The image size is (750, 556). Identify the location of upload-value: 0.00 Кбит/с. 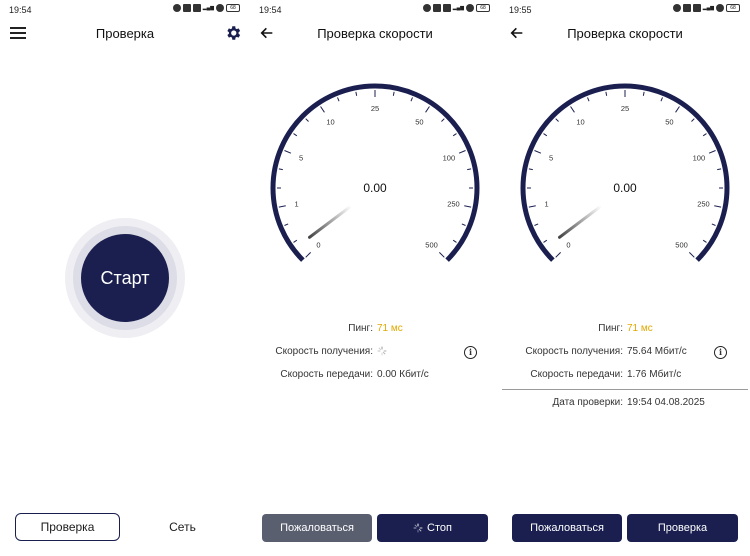
(403, 374).